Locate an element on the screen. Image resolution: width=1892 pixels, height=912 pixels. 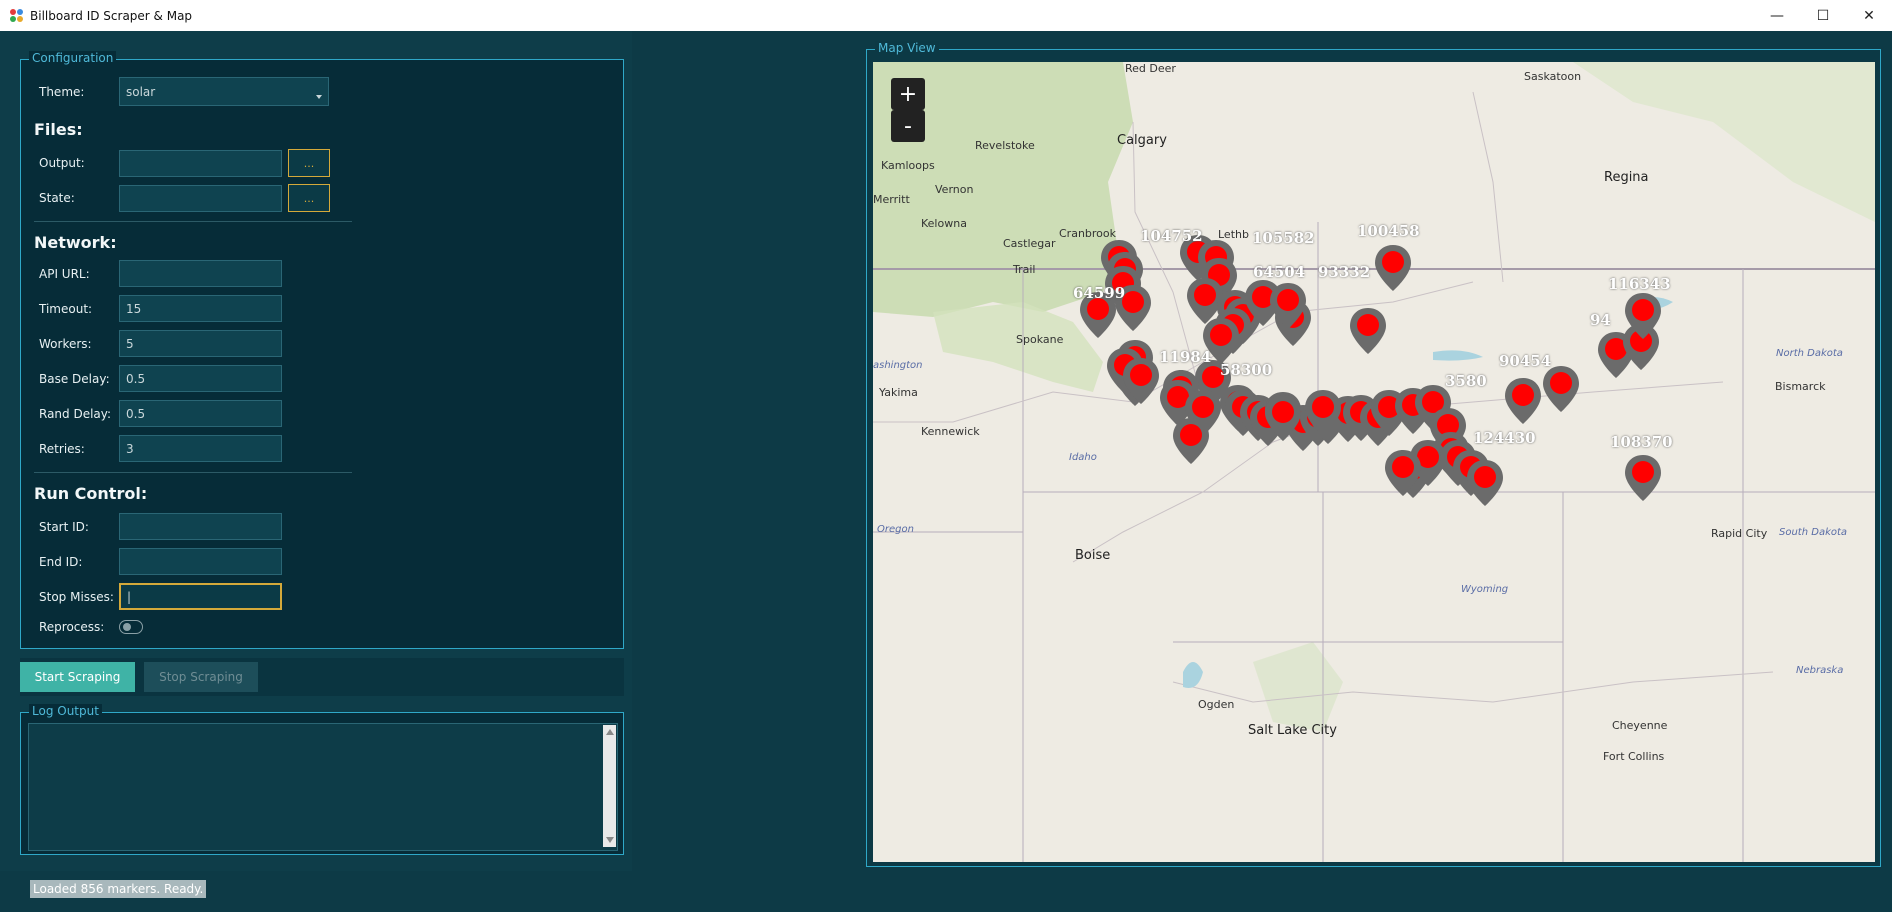
workers-label: Workers: is located at coordinates (65, 343).